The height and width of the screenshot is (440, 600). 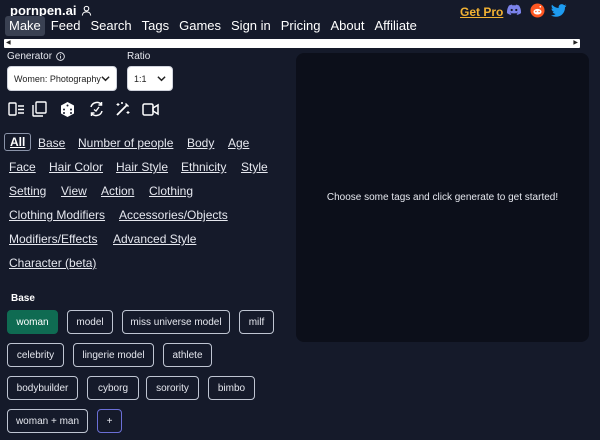 I want to click on reddit-icon, so click(x=537, y=10).